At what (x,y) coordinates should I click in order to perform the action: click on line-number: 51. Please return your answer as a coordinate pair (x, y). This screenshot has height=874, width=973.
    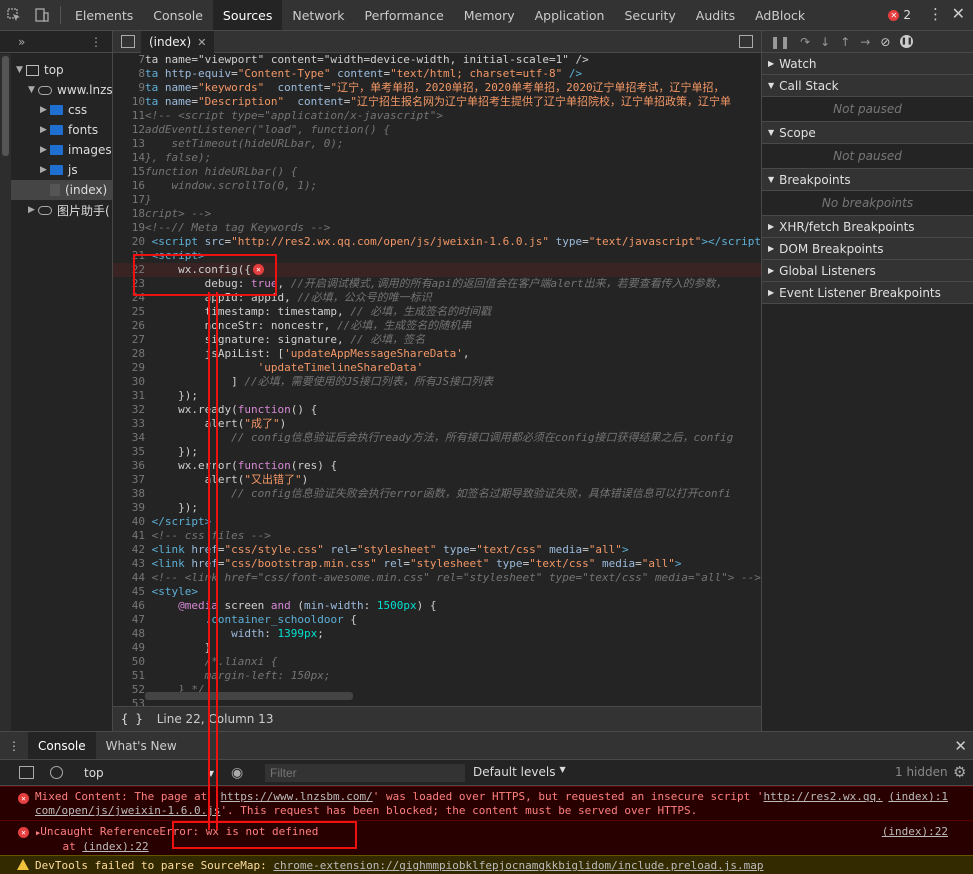
    Looking at the image, I should click on (129, 676).